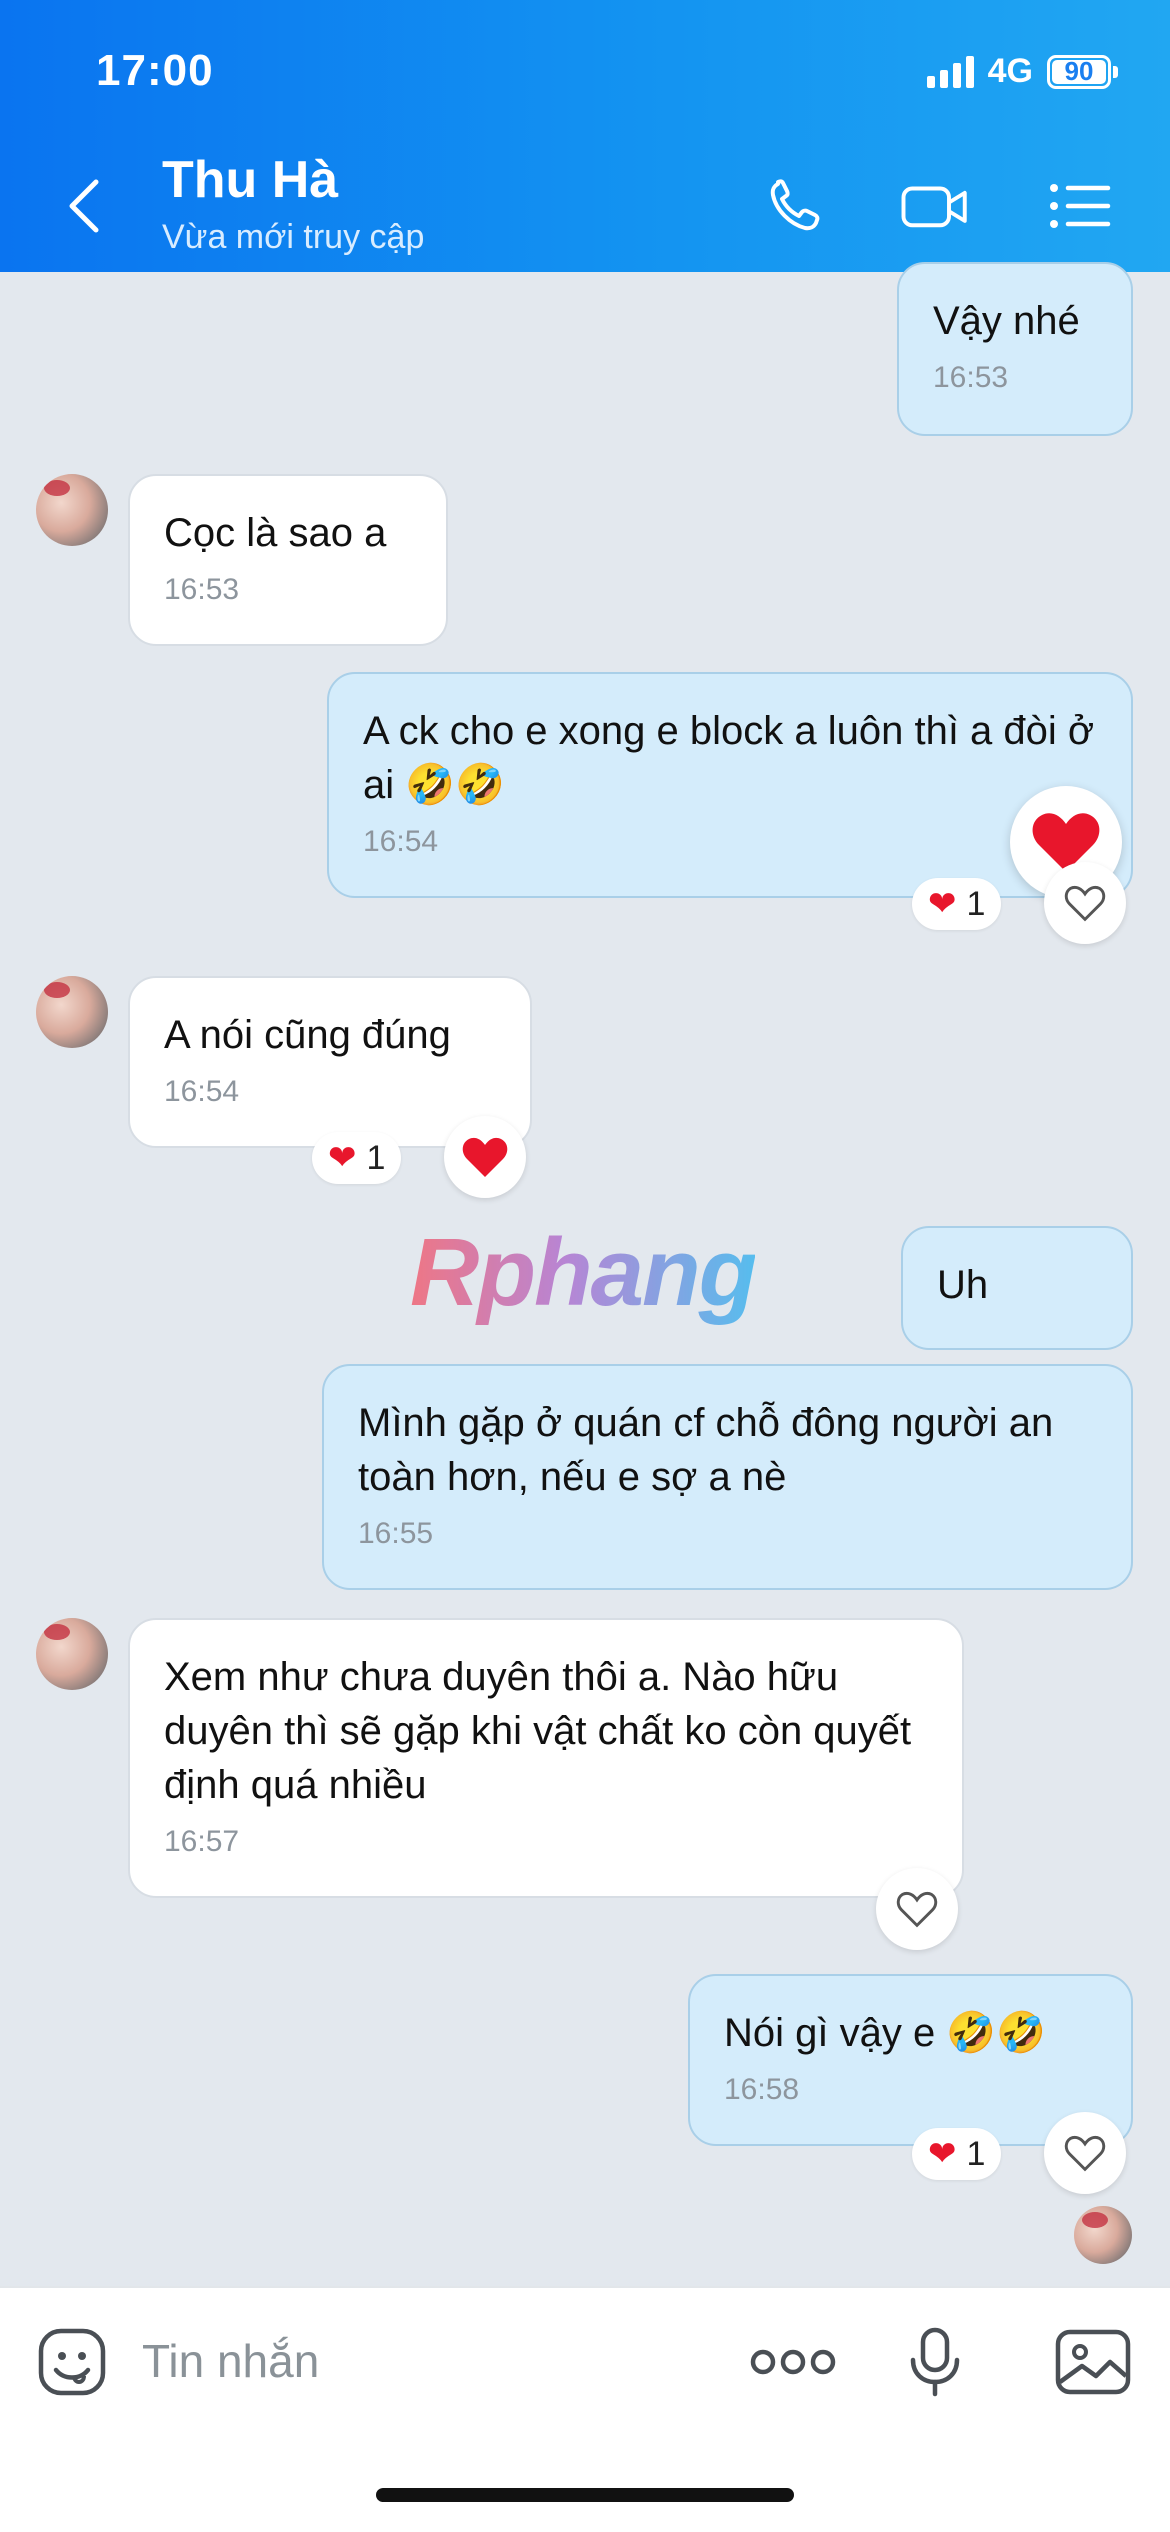  I want to click on battery-icon: 90, so click(1082, 71).